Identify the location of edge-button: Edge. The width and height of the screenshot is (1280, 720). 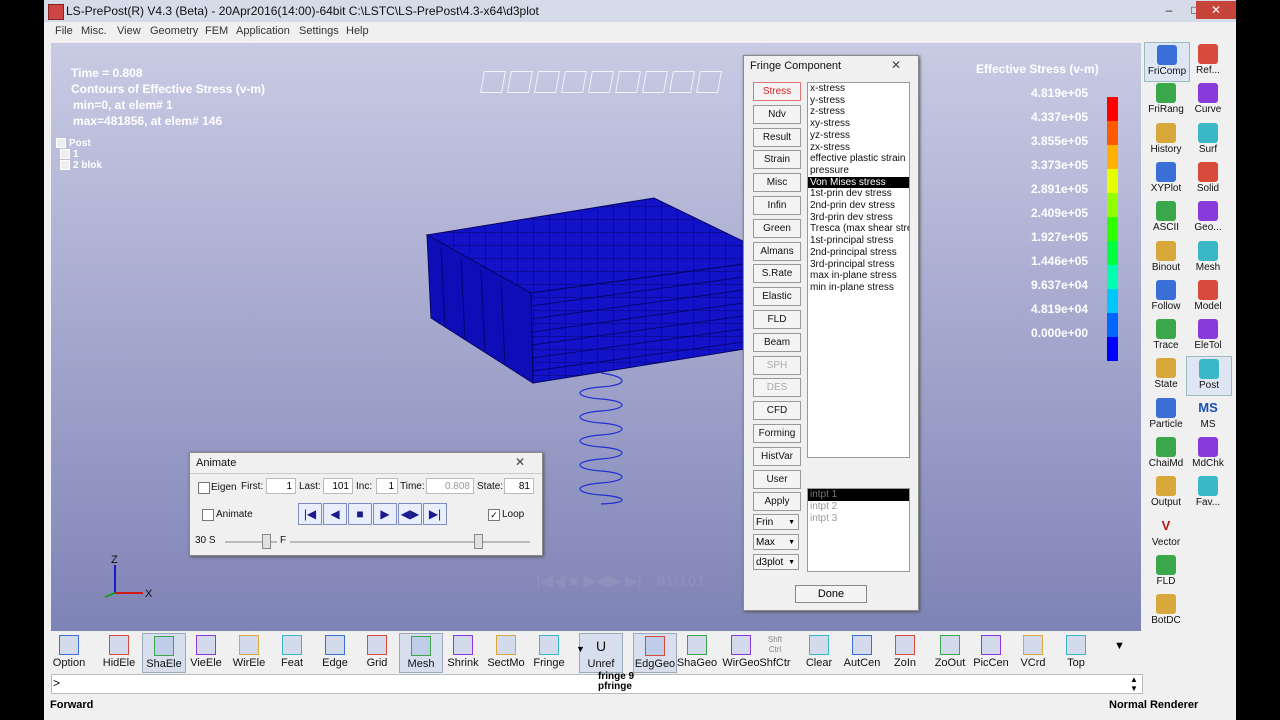
(335, 652).